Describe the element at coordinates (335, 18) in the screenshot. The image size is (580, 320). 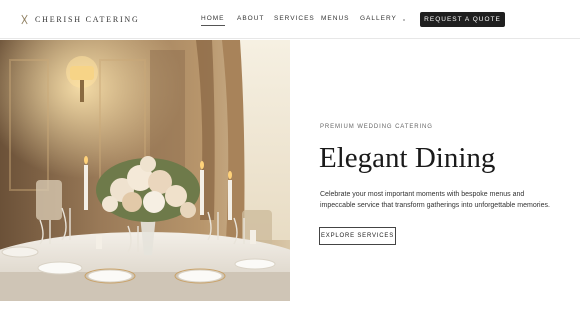
I see `nav-menus: MENUS` at that location.